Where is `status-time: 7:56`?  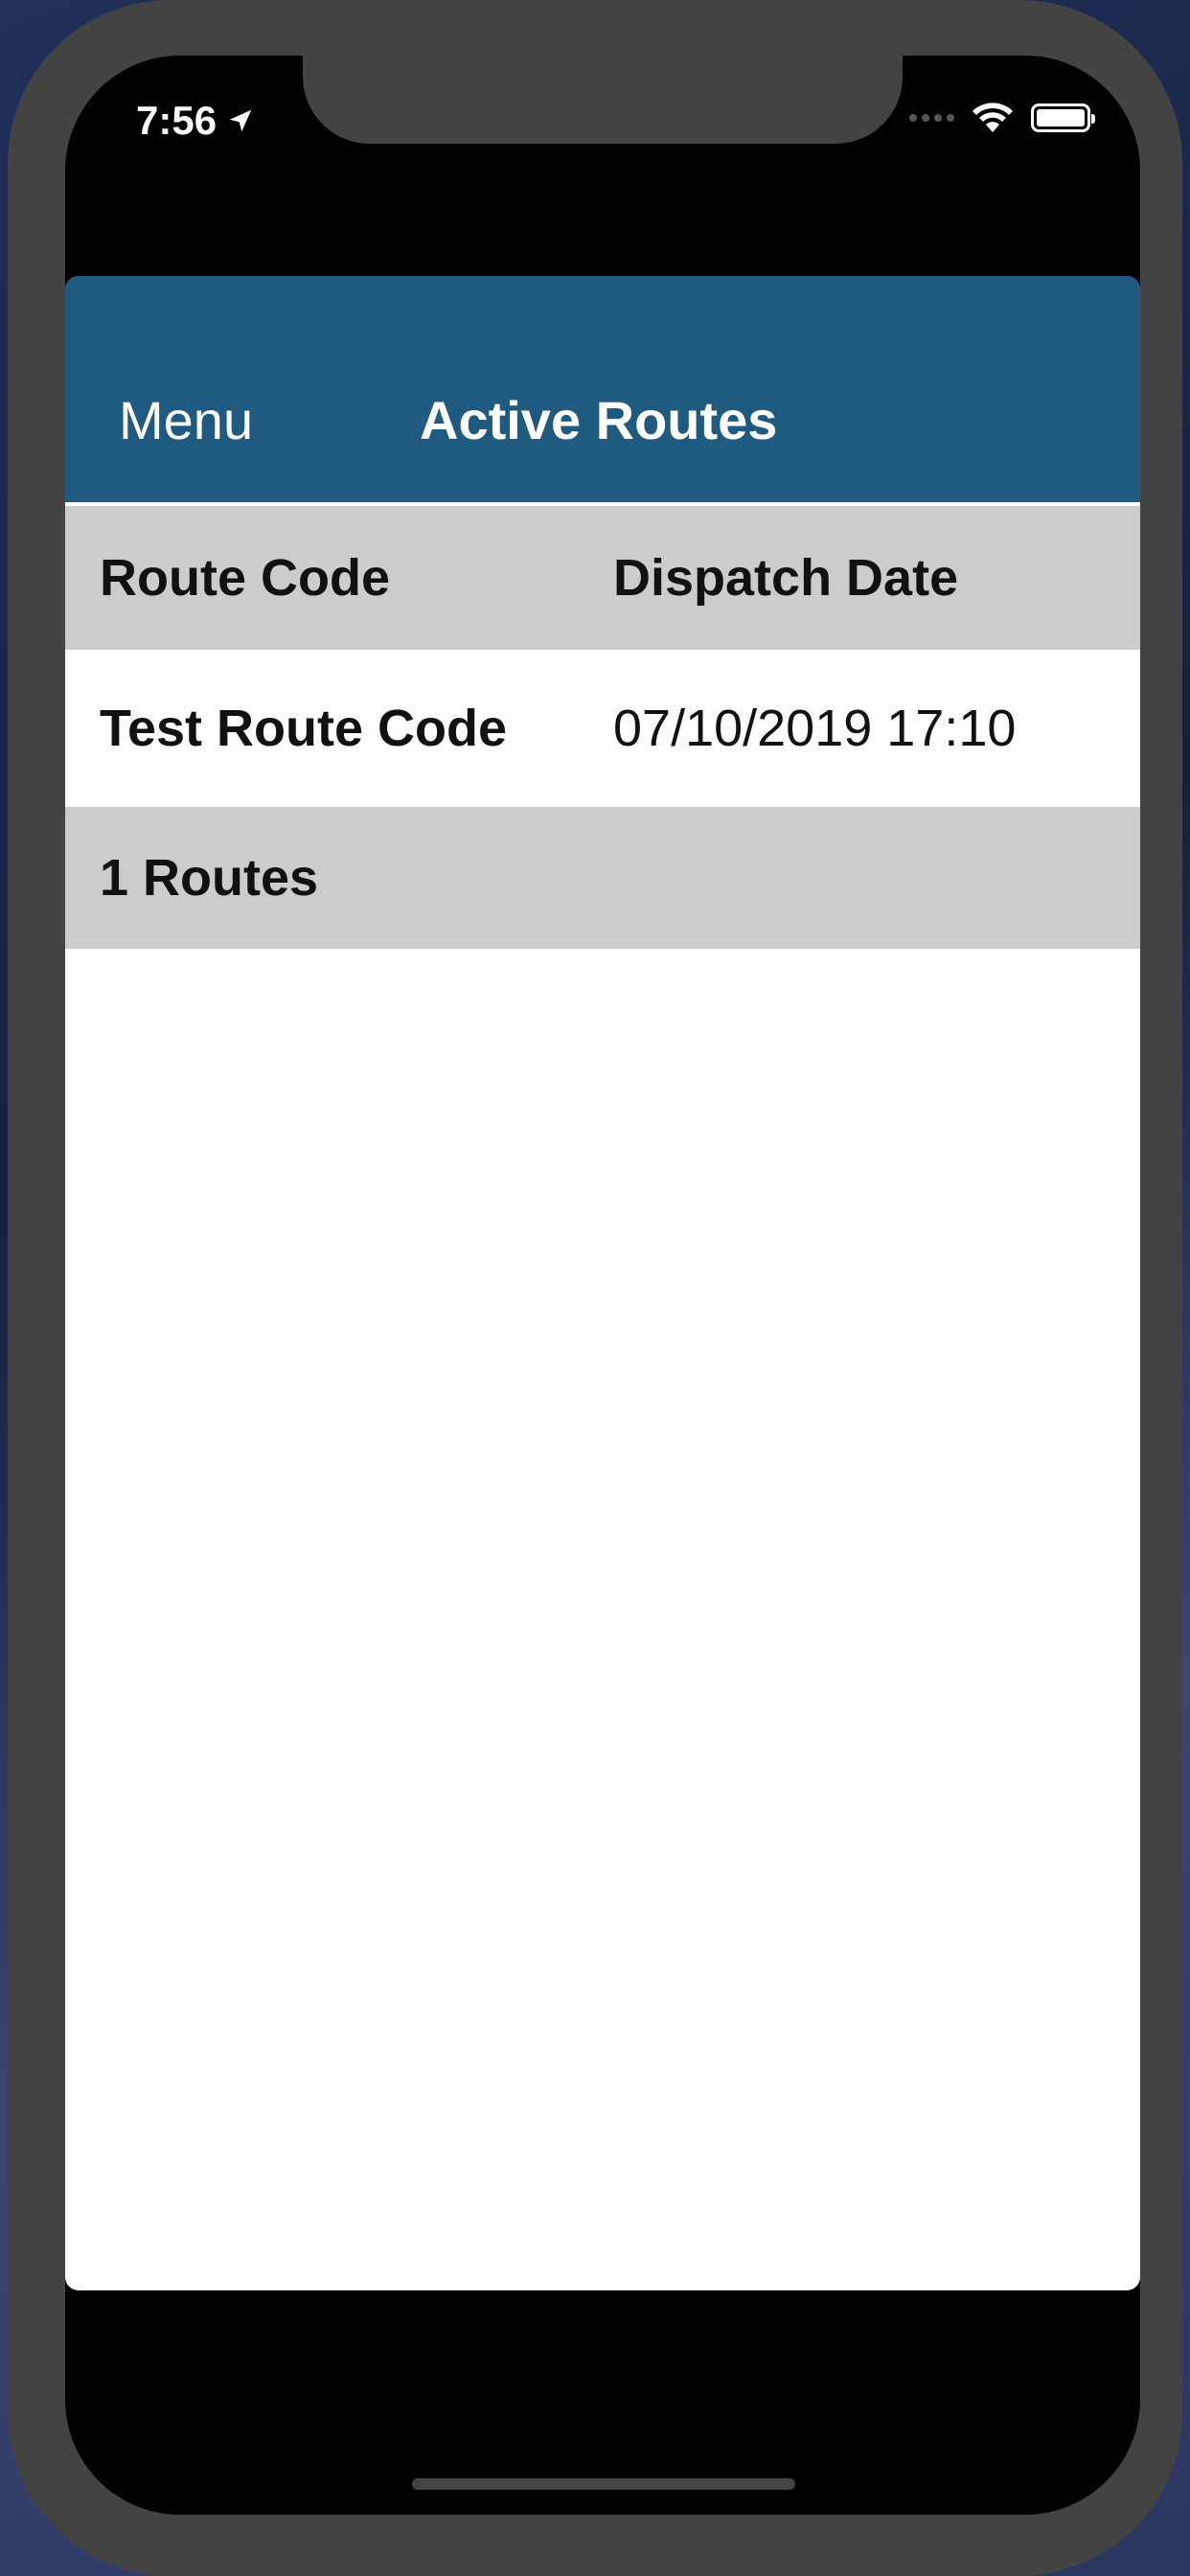
status-time: 7:56 is located at coordinates (195, 121).